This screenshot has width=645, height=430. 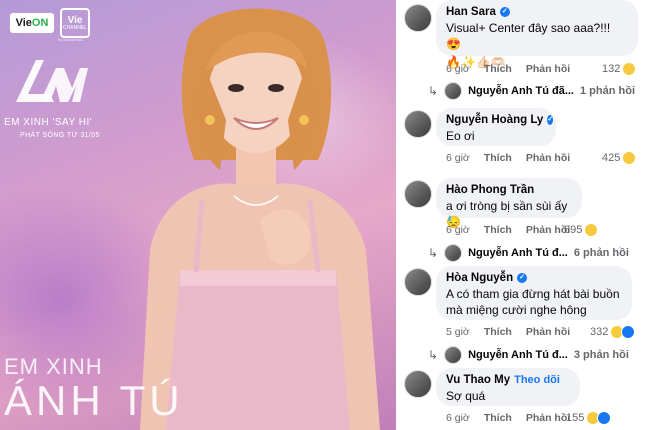 What do you see at coordinates (458, 332) in the screenshot?
I see `comment-time: 5 giờ` at bounding box center [458, 332].